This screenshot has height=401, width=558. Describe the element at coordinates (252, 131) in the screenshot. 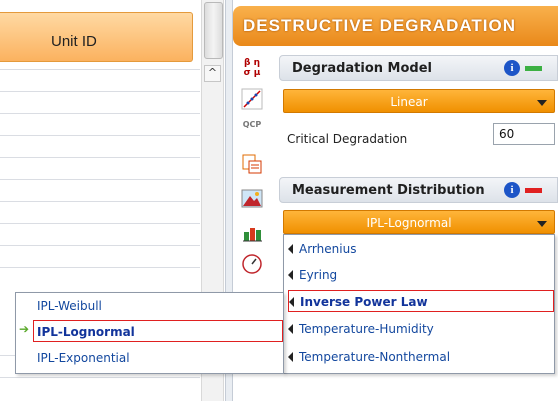

I see `qcp-icon: QCP` at that location.